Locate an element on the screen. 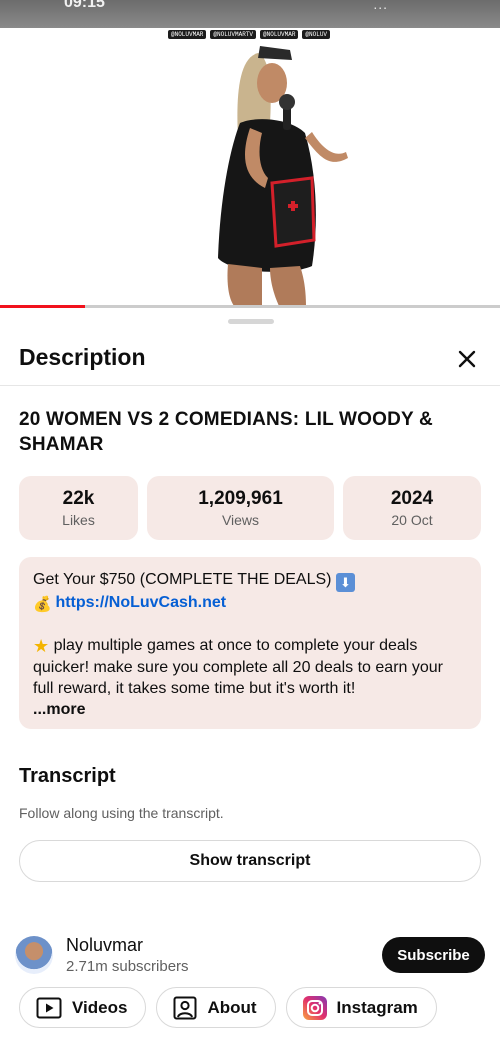 This screenshot has width=500, height=1043. views-count: 1,209,961 is located at coordinates (240, 498).